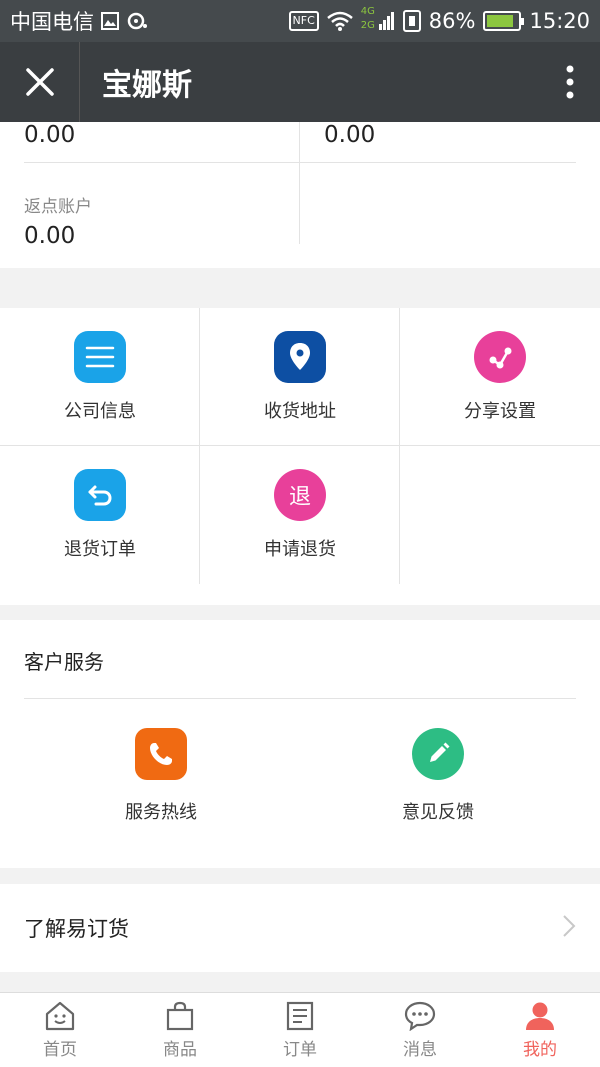 Image resolution: width=600 pixels, height=1067 pixels. What do you see at coordinates (100, 411) in the screenshot?
I see `grid-item-label: 公司信息` at bounding box center [100, 411].